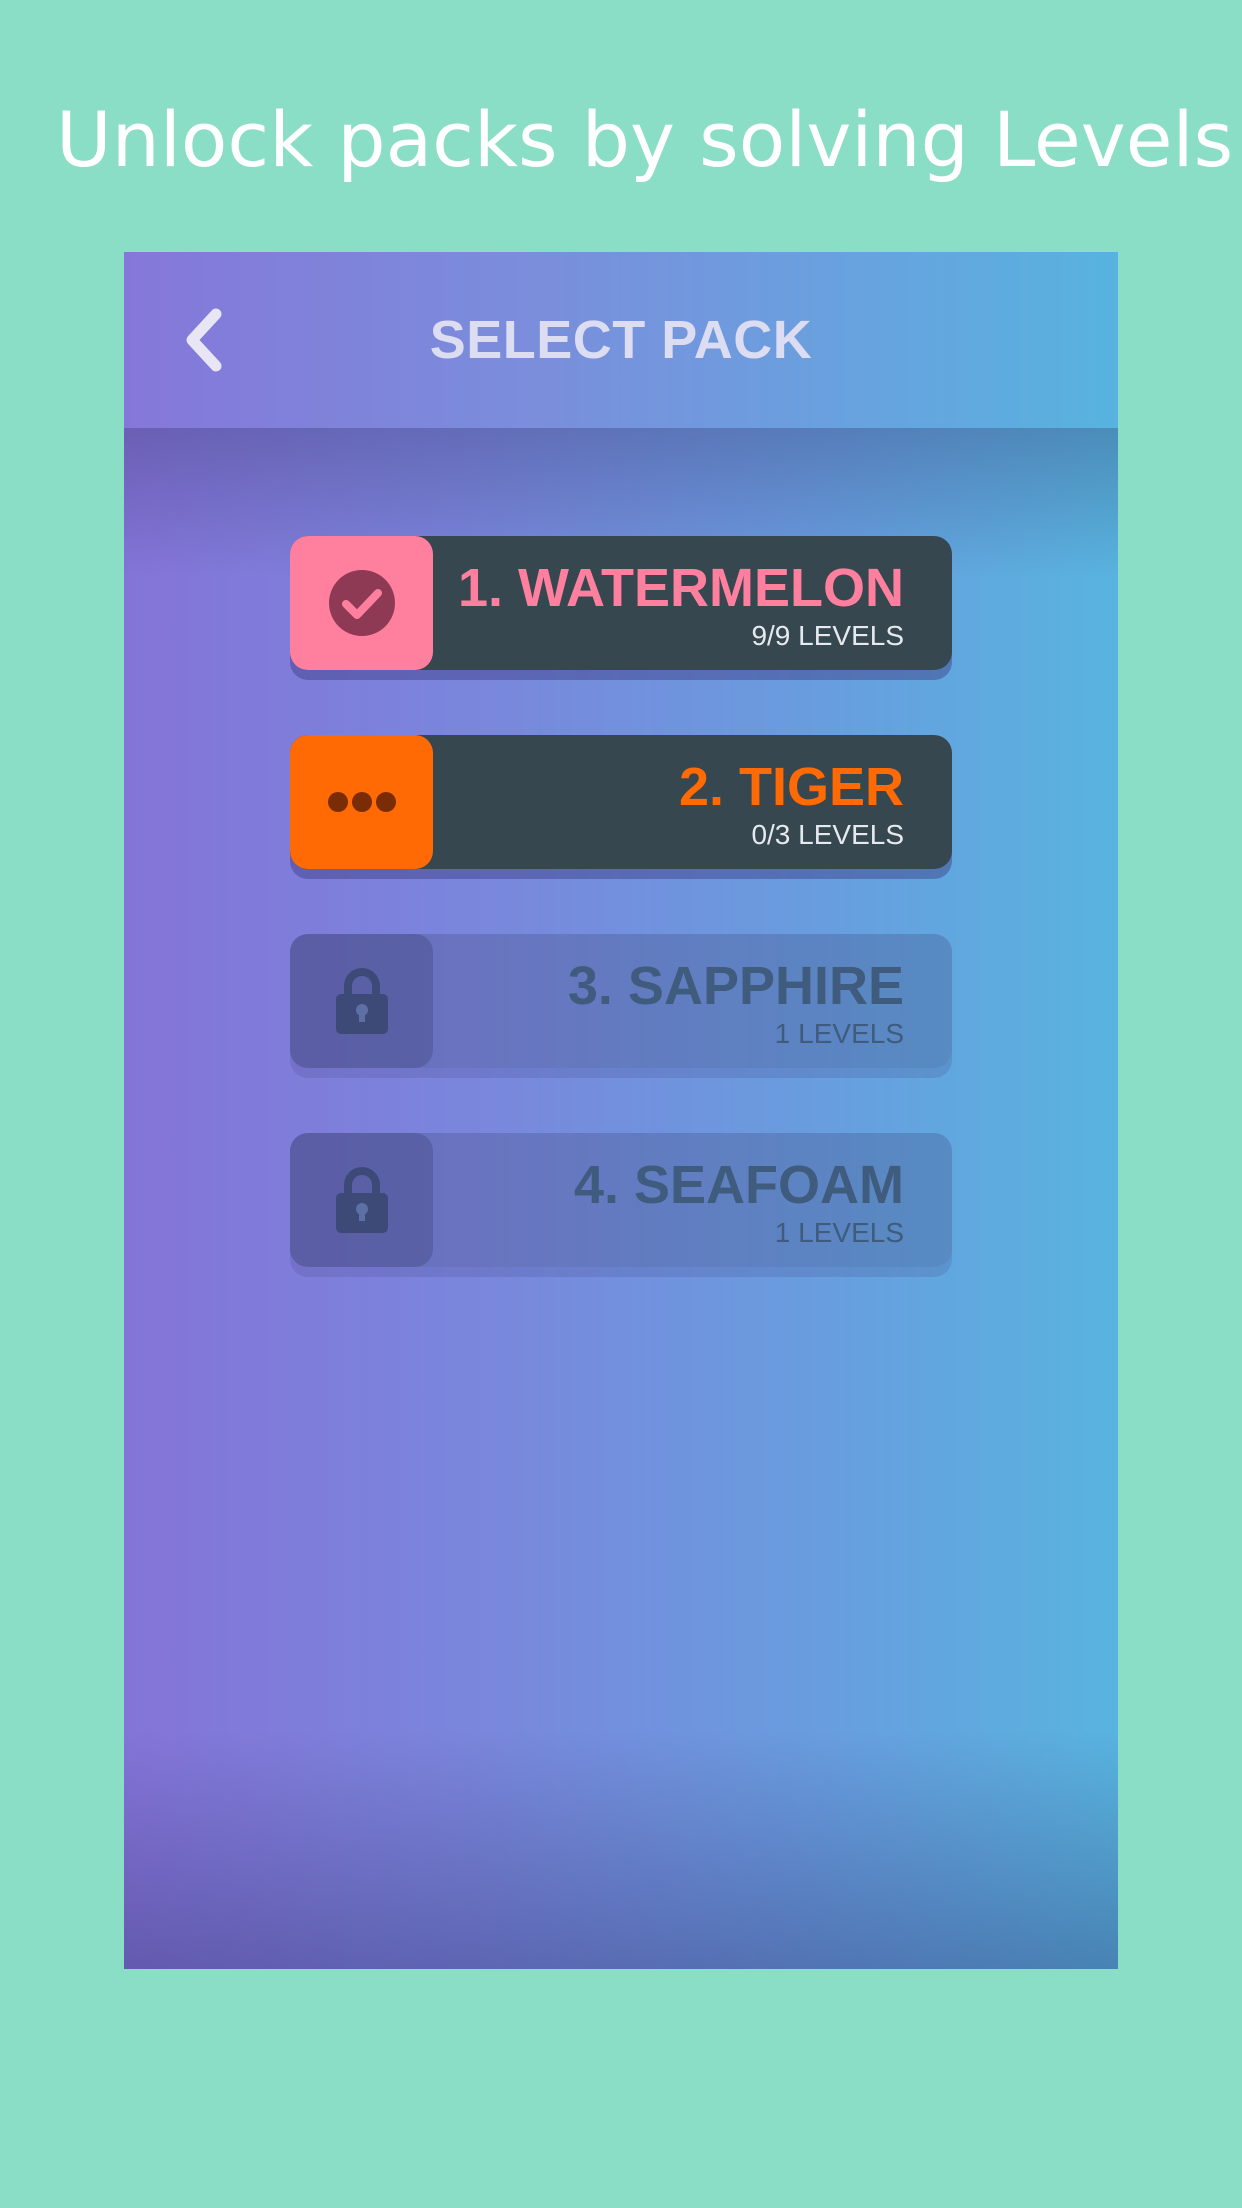 This screenshot has height=2208, width=1242. I want to click on check-icon, so click(361, 603).